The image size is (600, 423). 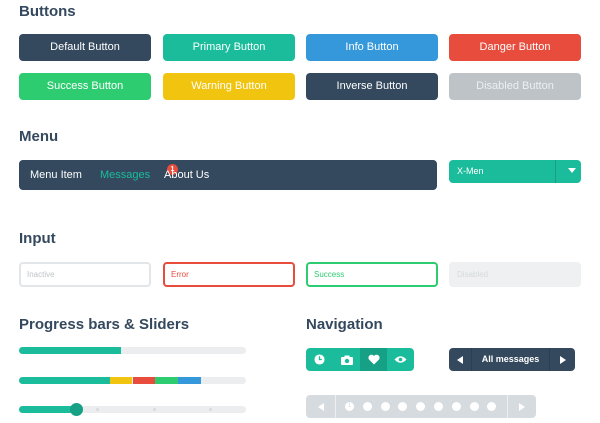 What do you see at coordinates (515, 171) in the screenshot?
I see `xmen-select: X-Men` at bounding box center [515, 171].